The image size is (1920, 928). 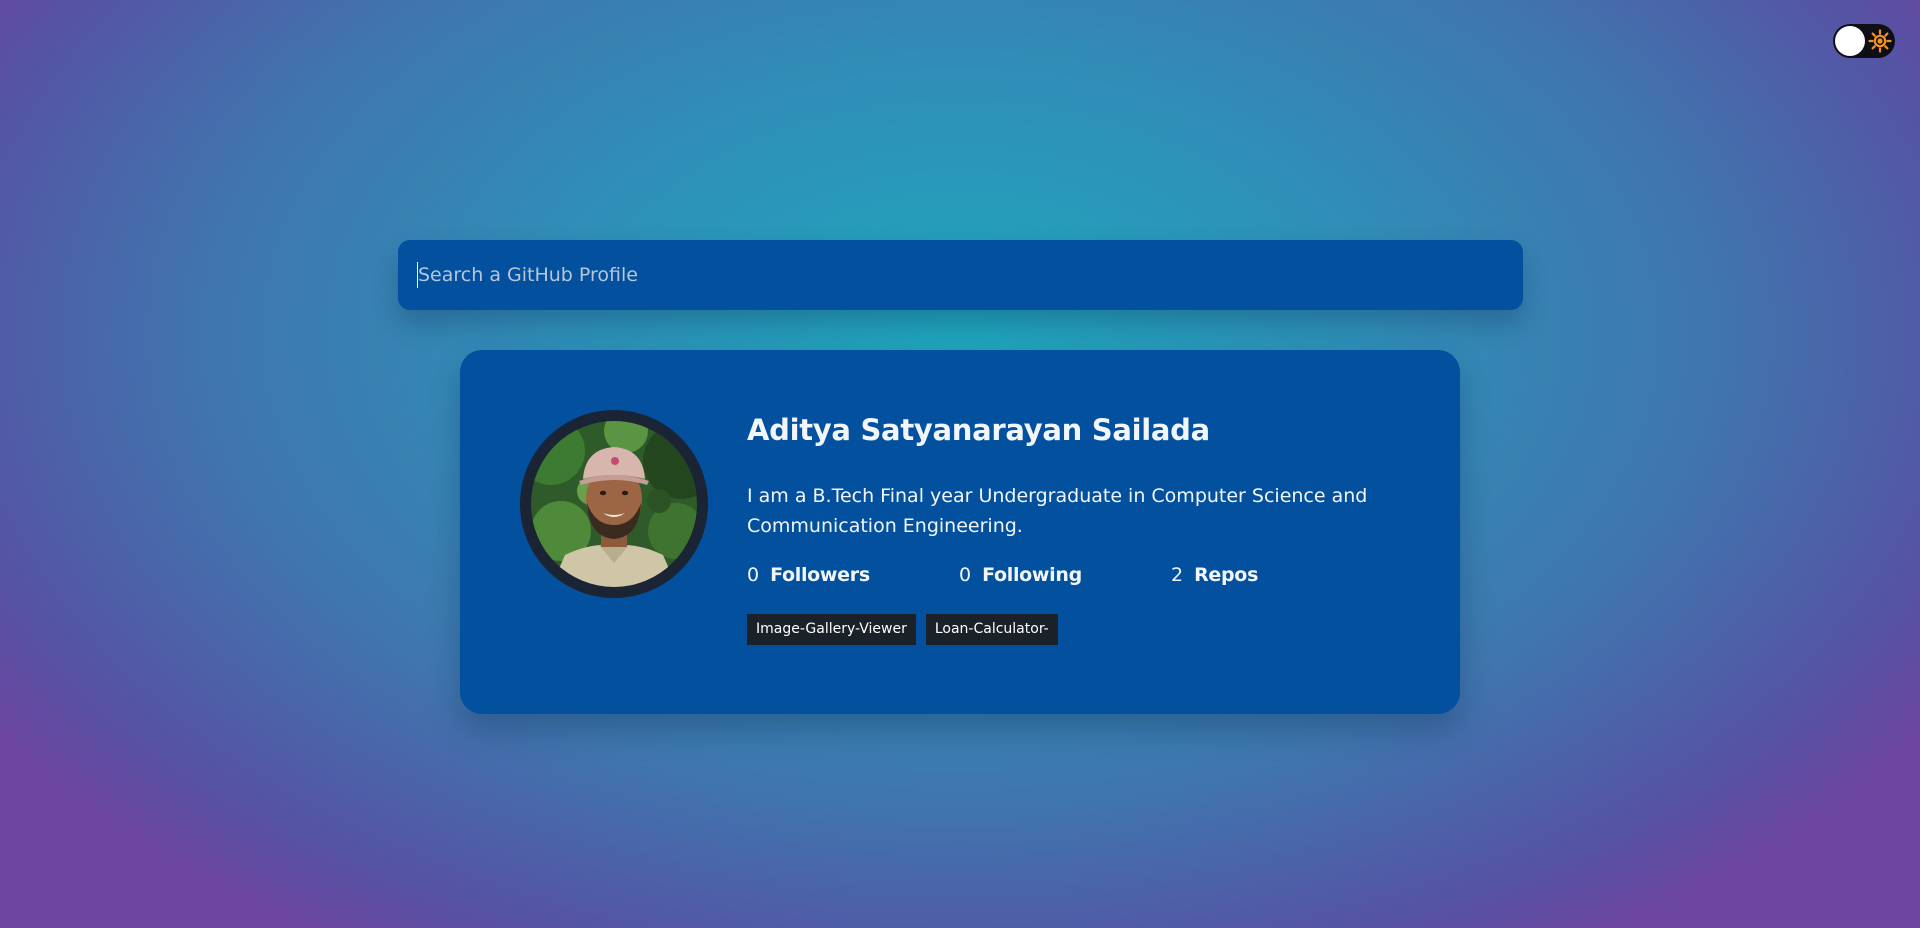 What do you see at coordinates (978, 430) in the screenshot?
I see `profile-name: Aditya Satyanarayan Sailada` at bounding box center [978, 430].